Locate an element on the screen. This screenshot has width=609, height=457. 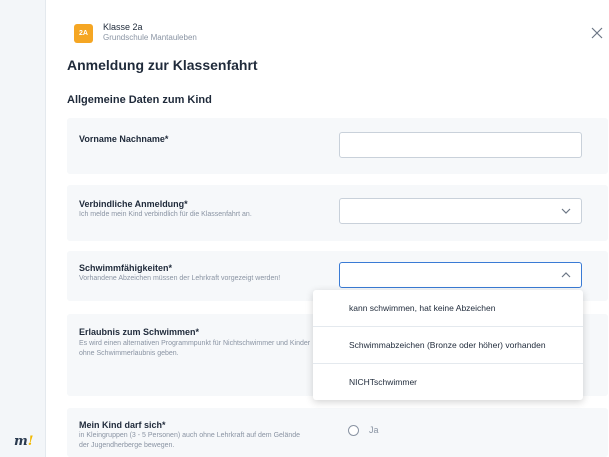
swim-ability-label: Schwimmfähigkeiten* is located at coordinates (126, 268).